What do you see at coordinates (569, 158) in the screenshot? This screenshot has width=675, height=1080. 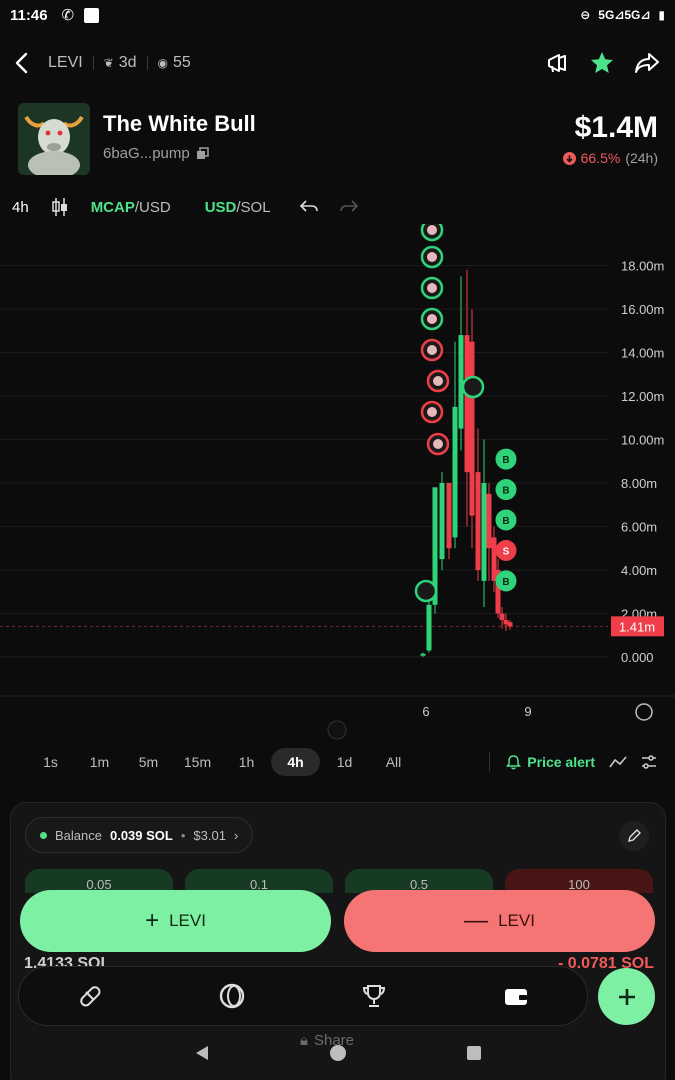 I see `down-arrow-icon` at bounding box center [569, 158].